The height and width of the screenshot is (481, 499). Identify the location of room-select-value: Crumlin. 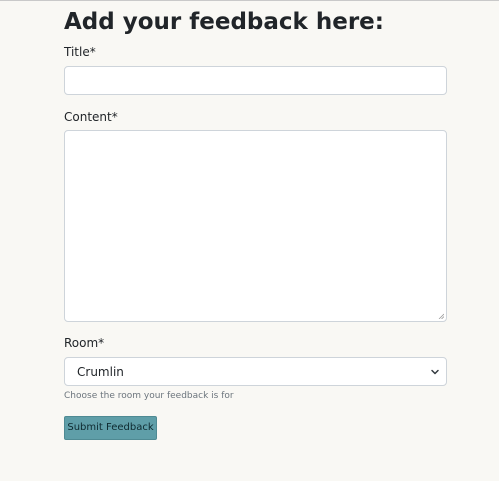
(100, 371).